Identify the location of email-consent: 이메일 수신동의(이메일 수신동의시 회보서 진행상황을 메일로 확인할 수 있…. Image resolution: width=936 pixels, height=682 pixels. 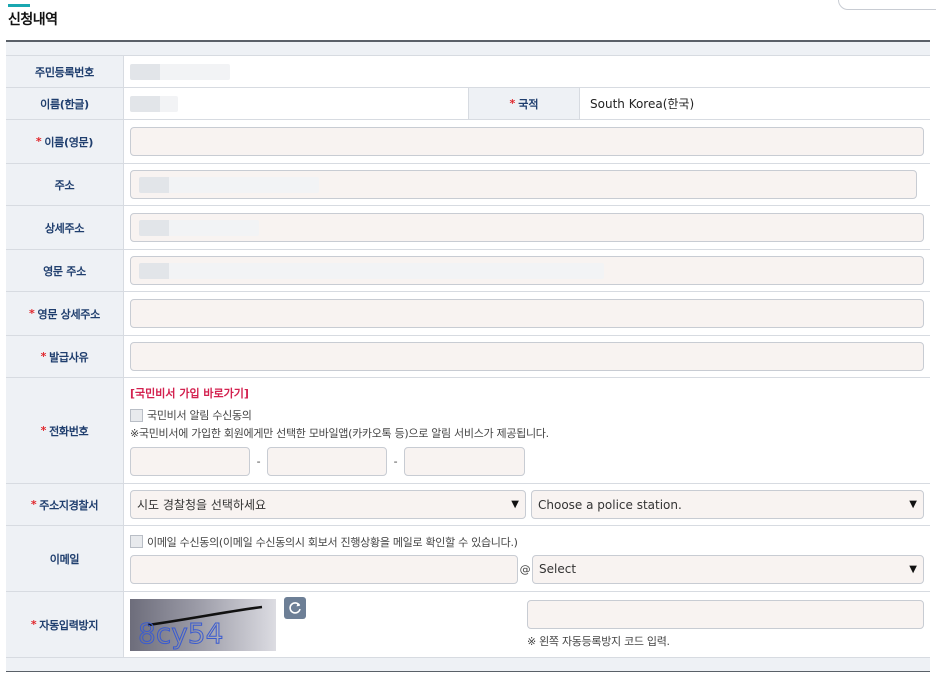
(324, 542).